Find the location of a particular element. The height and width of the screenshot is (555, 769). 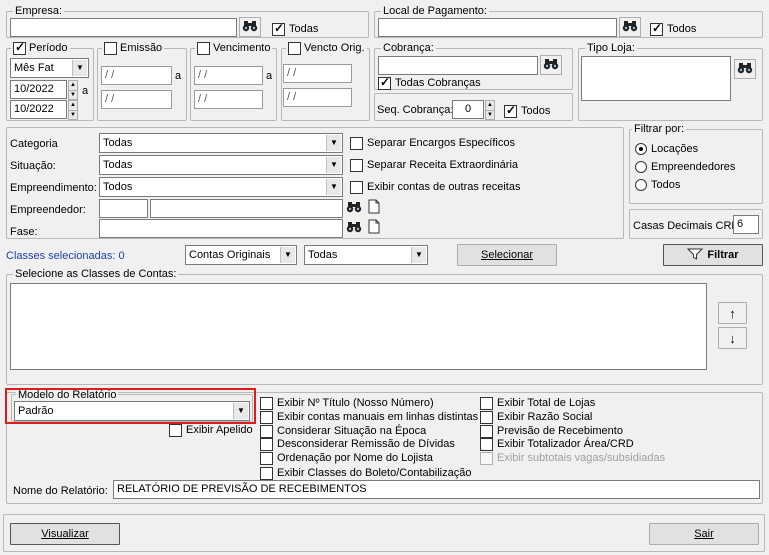

option-exibir-titulo-checkbox: Exibir Nº Título (Nosso Número) is located at coordinates (347, 403).